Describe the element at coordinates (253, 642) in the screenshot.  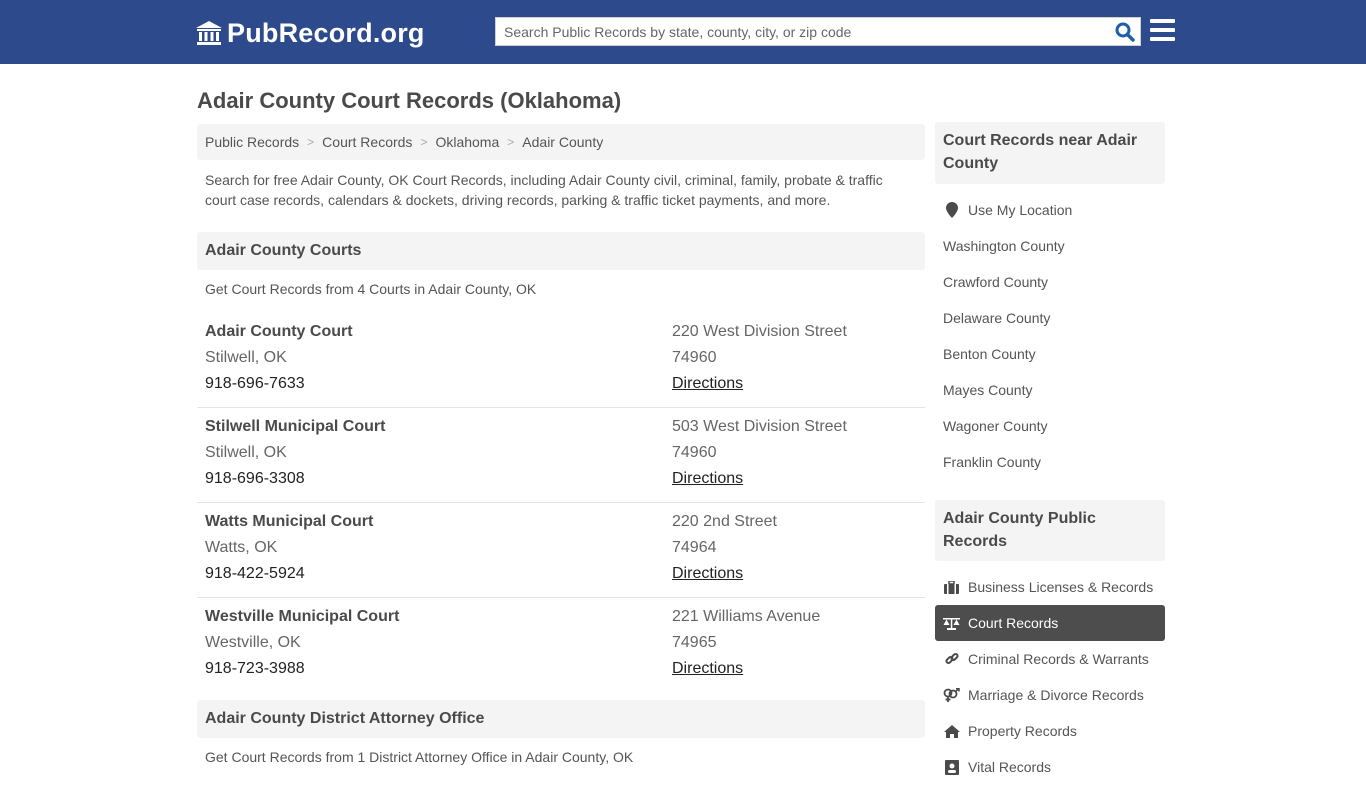
I see `court-city: Westville, OK` at that location.